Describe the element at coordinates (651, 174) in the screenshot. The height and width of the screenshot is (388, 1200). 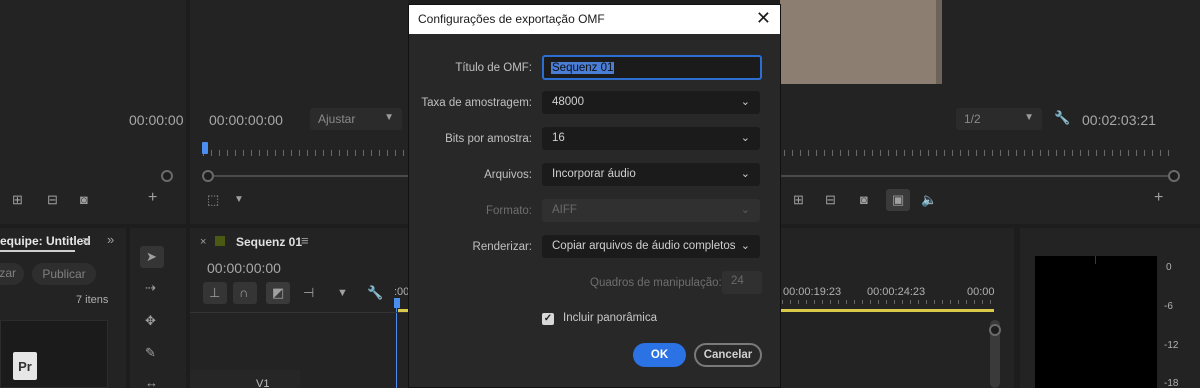
I see `files-select: Incorporar áudio ⌄` at that location.